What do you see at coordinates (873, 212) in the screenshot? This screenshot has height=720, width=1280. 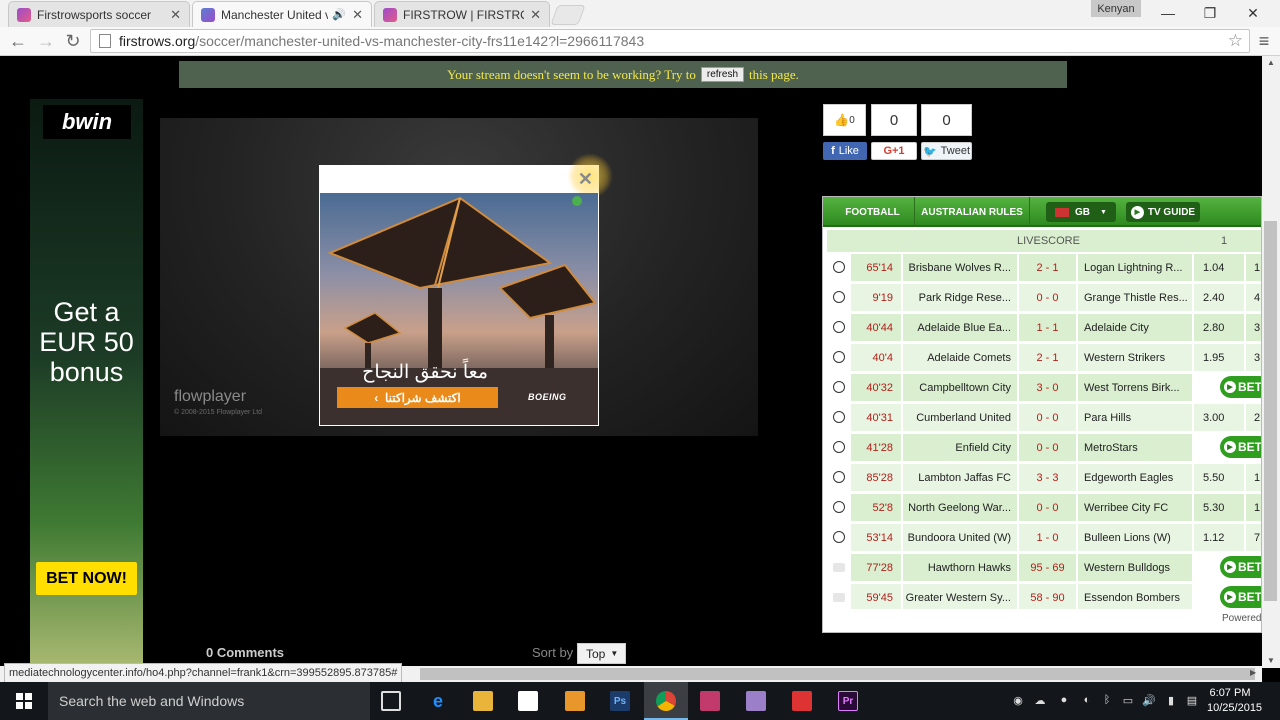 I see `tab-football: FOOTBALL` at bounding box center [873, 212].